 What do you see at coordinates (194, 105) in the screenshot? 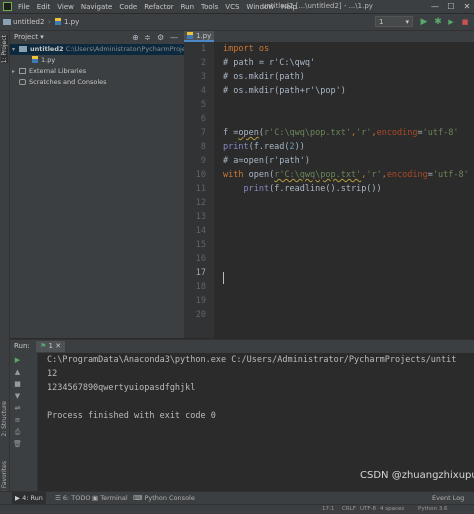
I see `line-number: 5` at bounding box center [194, 105].